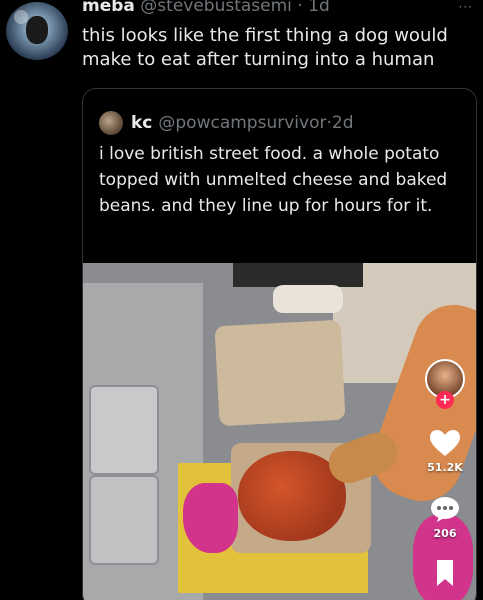  Describe the element at coordinates (108, 8) in the screenshot. I see `author-name: meba` at that location.